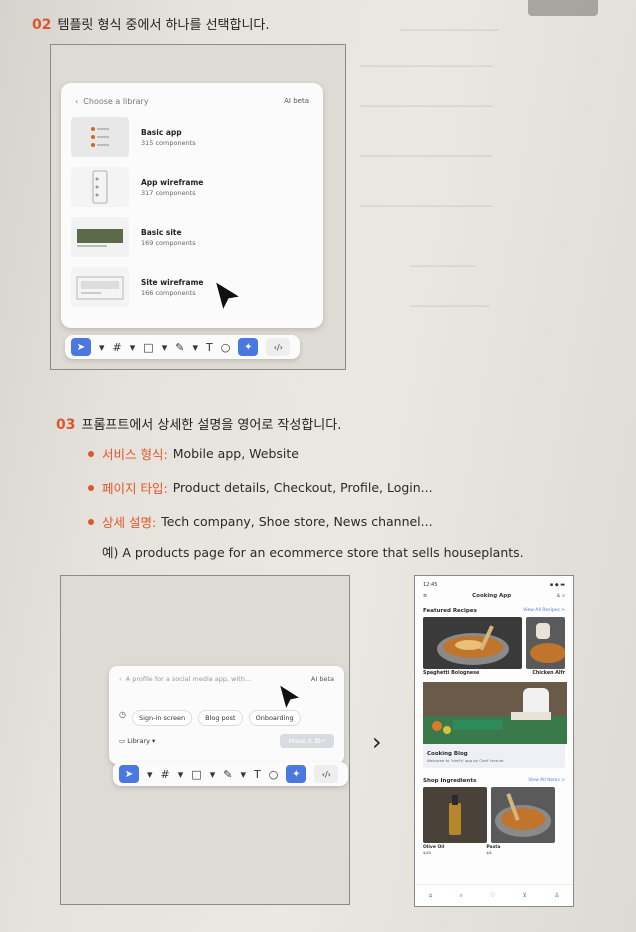  Describe the element at coordinates (162, 718) in the screenshot. I see `chip-sign-in: Sign-in screen` at that location.